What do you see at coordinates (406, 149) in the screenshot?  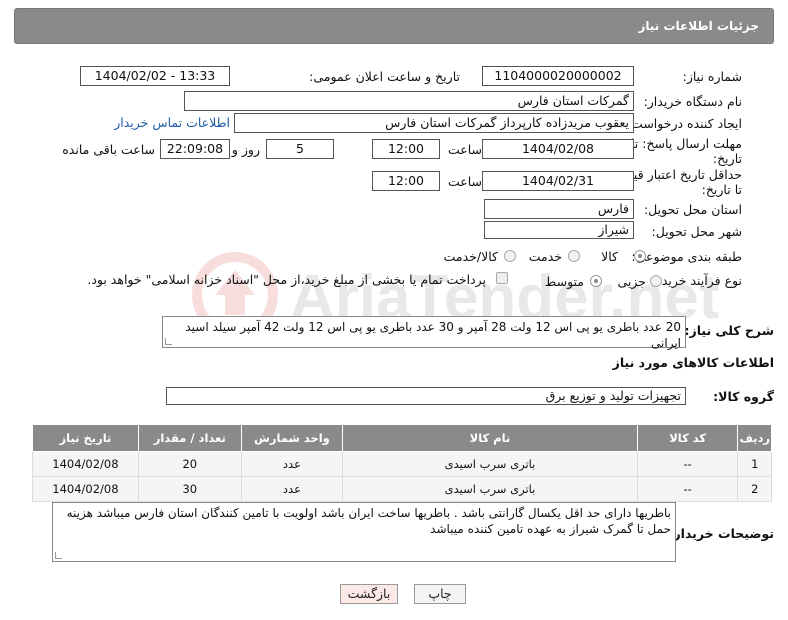 I see `deadline-time-field: 12:00` at bounding box center [406, 149].